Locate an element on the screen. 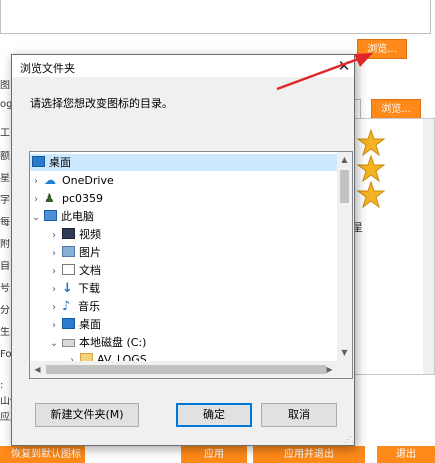 This screenshot has height=463, width=435. download-icon: ↓ is located at coordinates (67, 288).